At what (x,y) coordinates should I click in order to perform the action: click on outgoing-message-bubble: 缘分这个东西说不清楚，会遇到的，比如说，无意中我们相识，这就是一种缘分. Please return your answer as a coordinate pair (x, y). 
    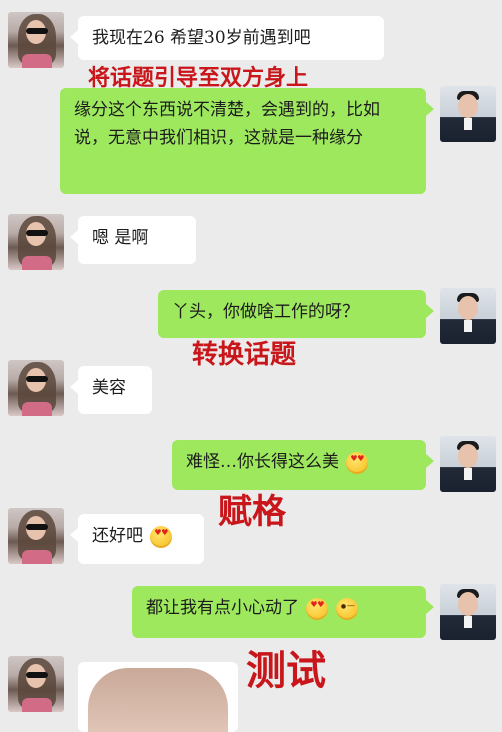
    Looking at the image, I should click on (247, 141).